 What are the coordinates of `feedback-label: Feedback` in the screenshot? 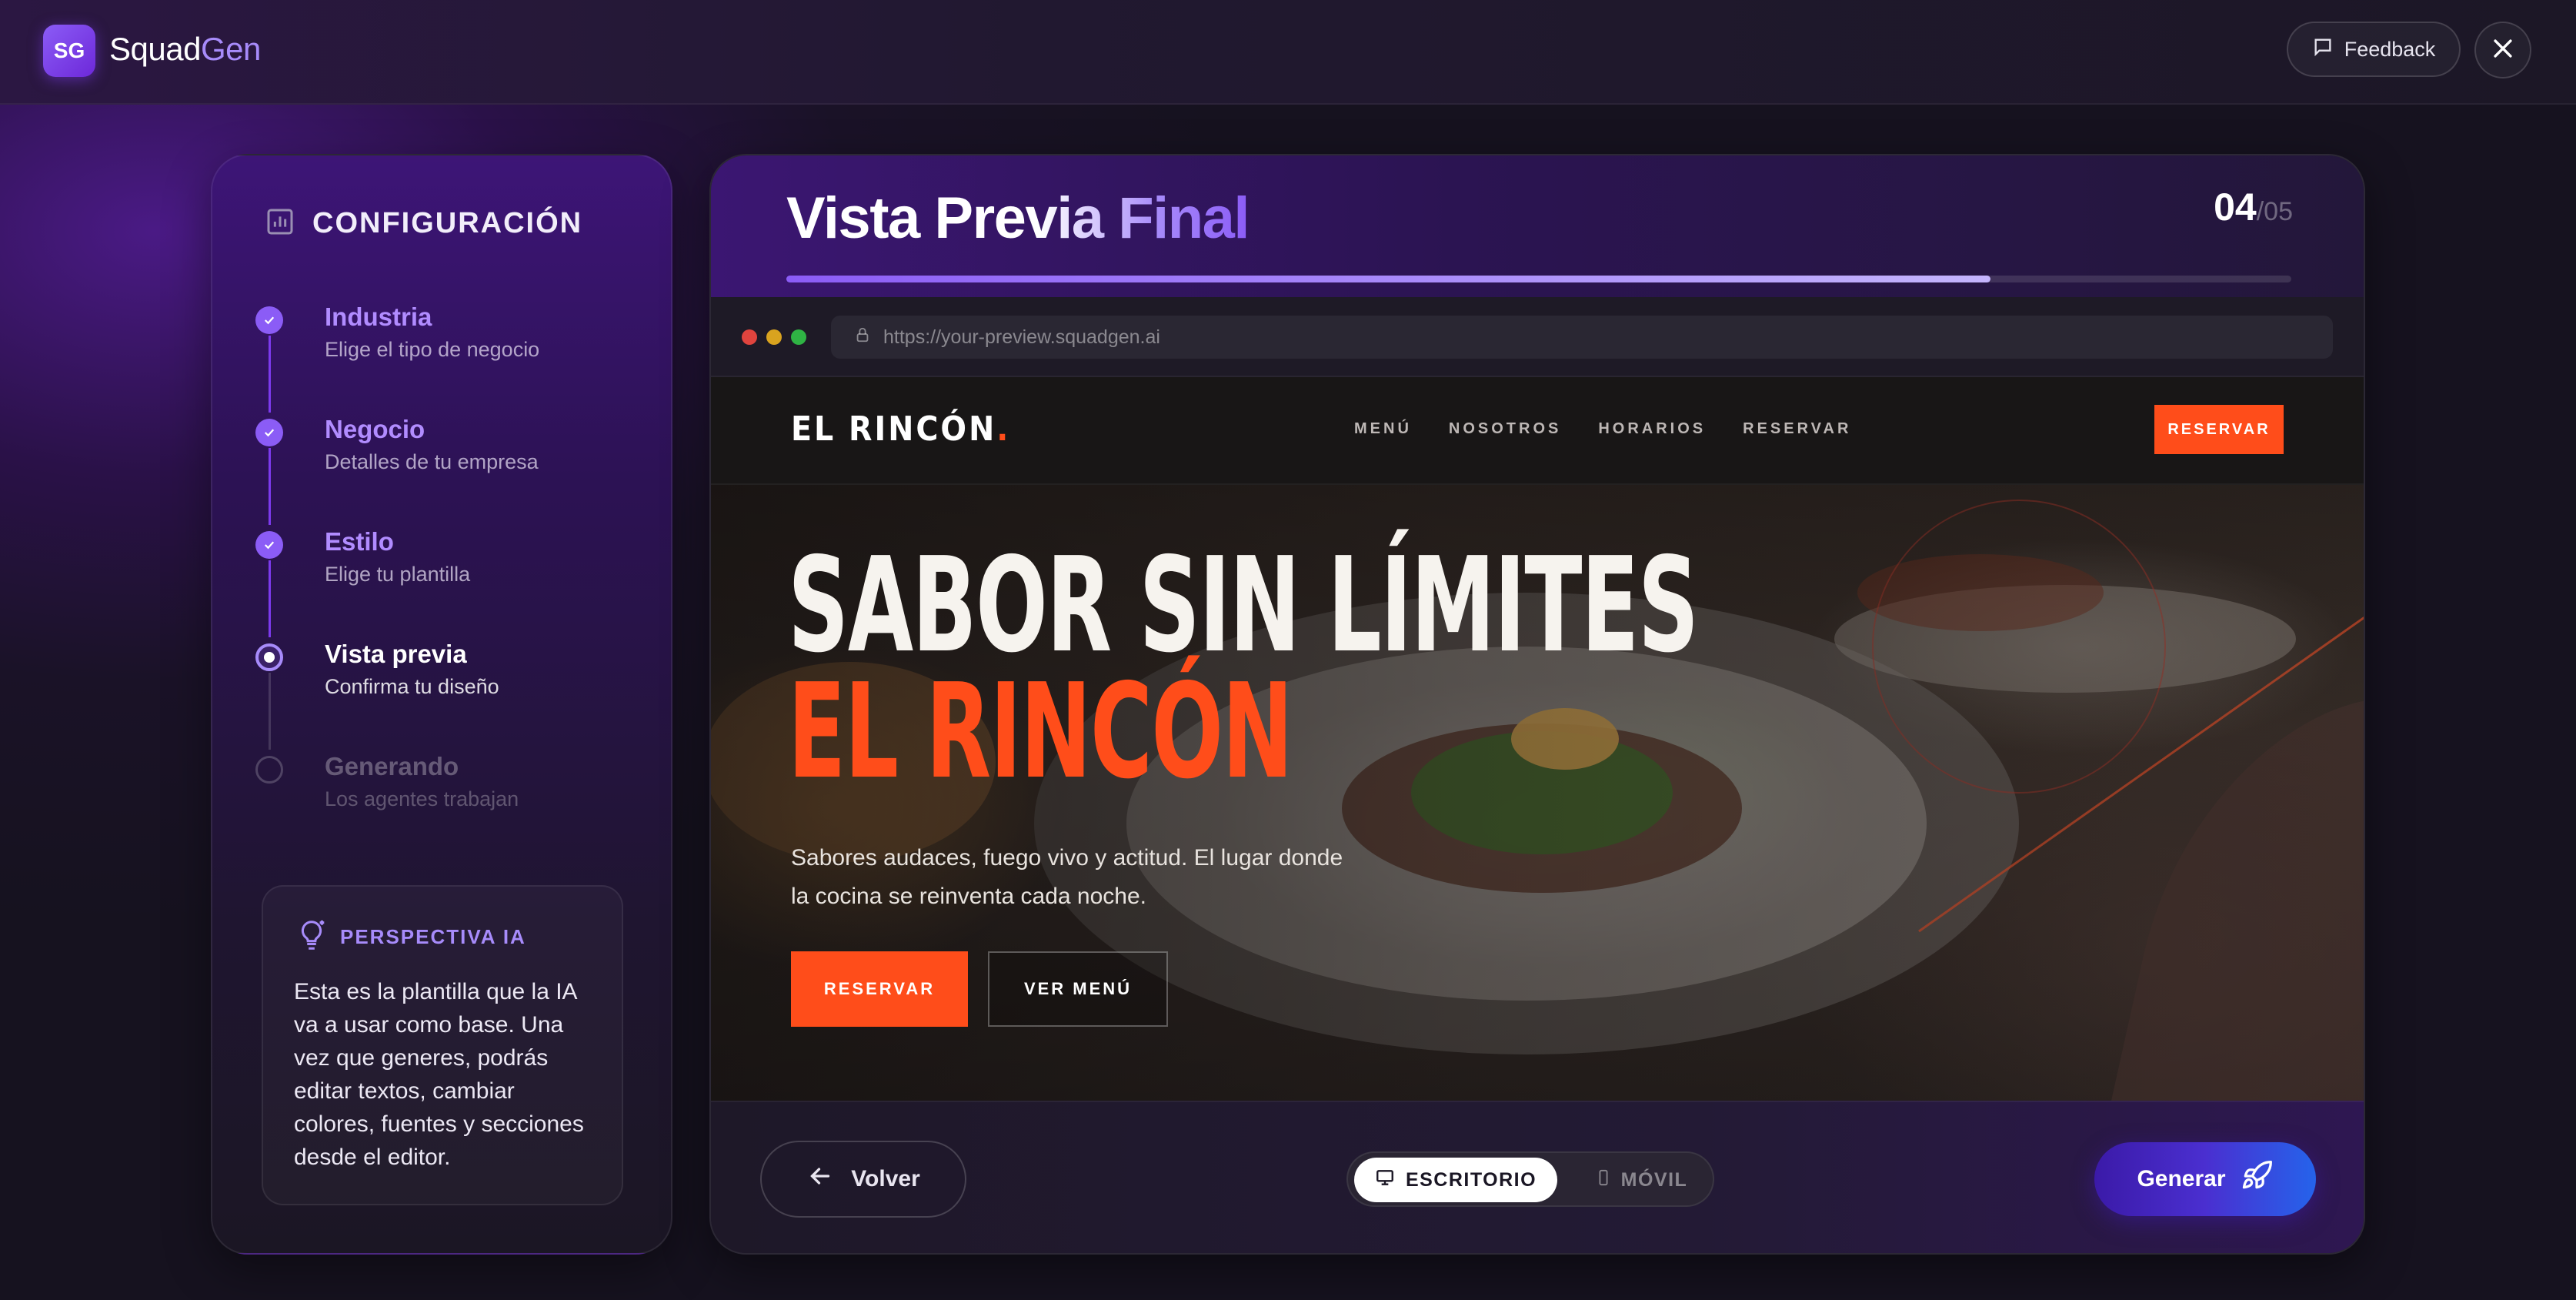 It's located at (2390, 49).